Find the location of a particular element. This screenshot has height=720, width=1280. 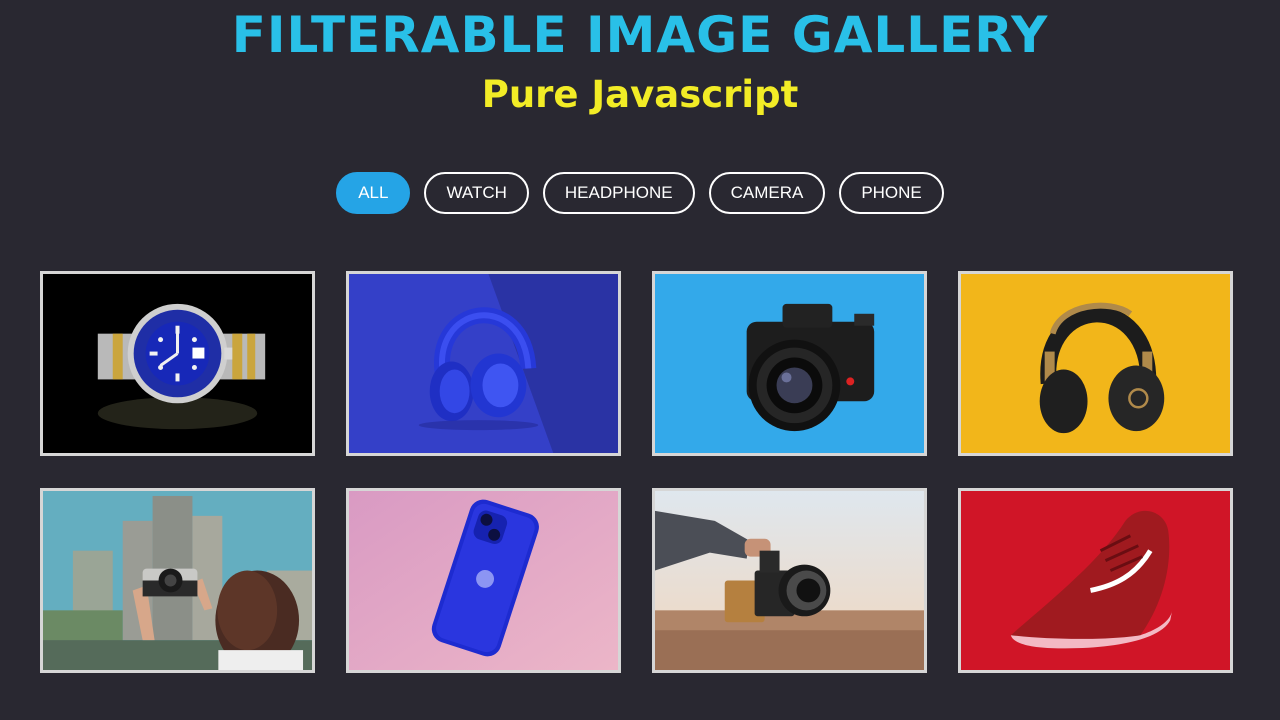

page-subtitle: Pure Javascript is located at coordinates (640, 94).